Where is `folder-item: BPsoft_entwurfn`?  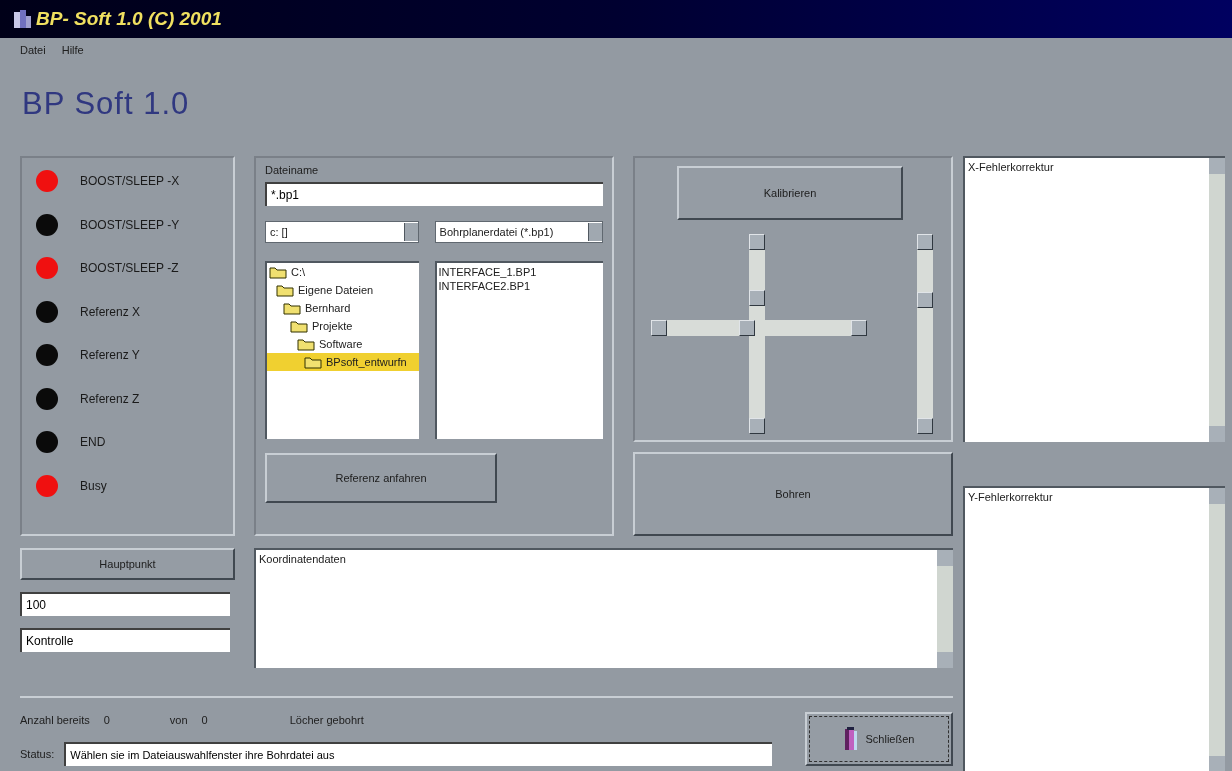
folder-item: BPsoft_entwurfn is located at coordinates (343, 362).